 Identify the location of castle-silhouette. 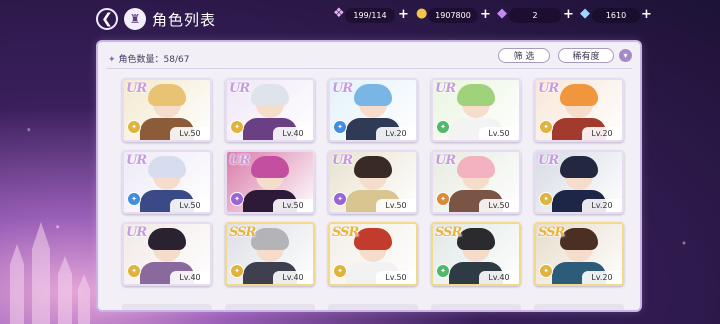
(50, 273).